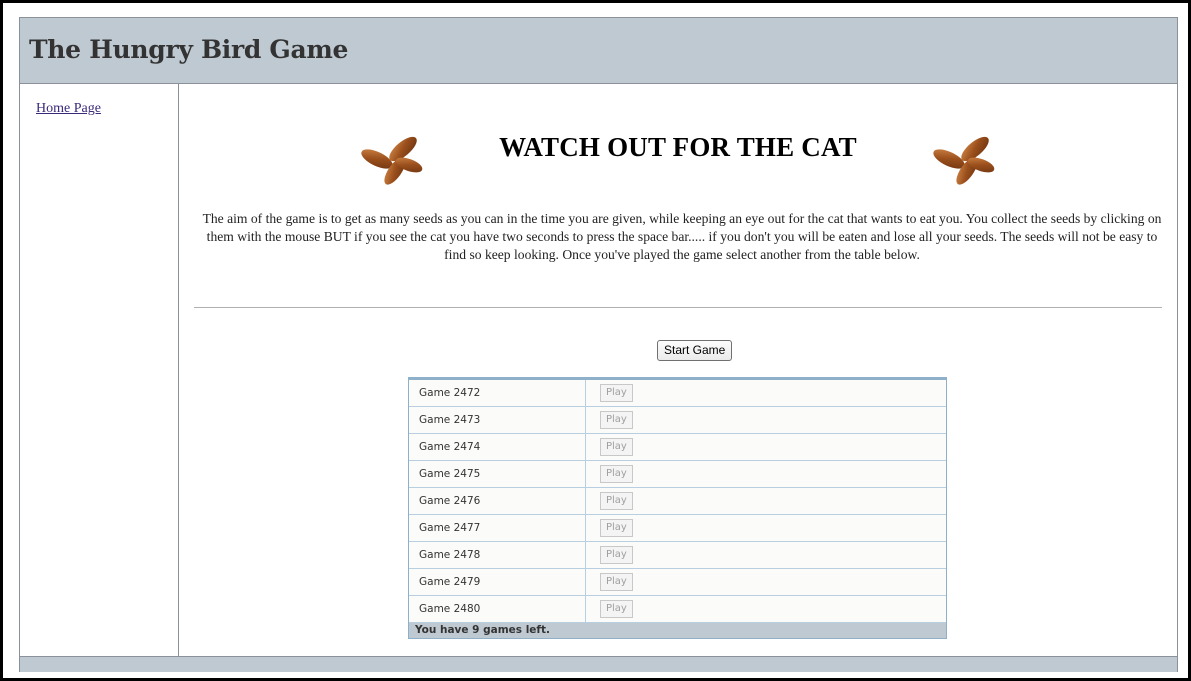 The height and width of the screenshot is (681, 1191). Describe the element at coordinates (598, 51) in the screenshot. I see `page-header: The Hungry Bird Game` at that location.